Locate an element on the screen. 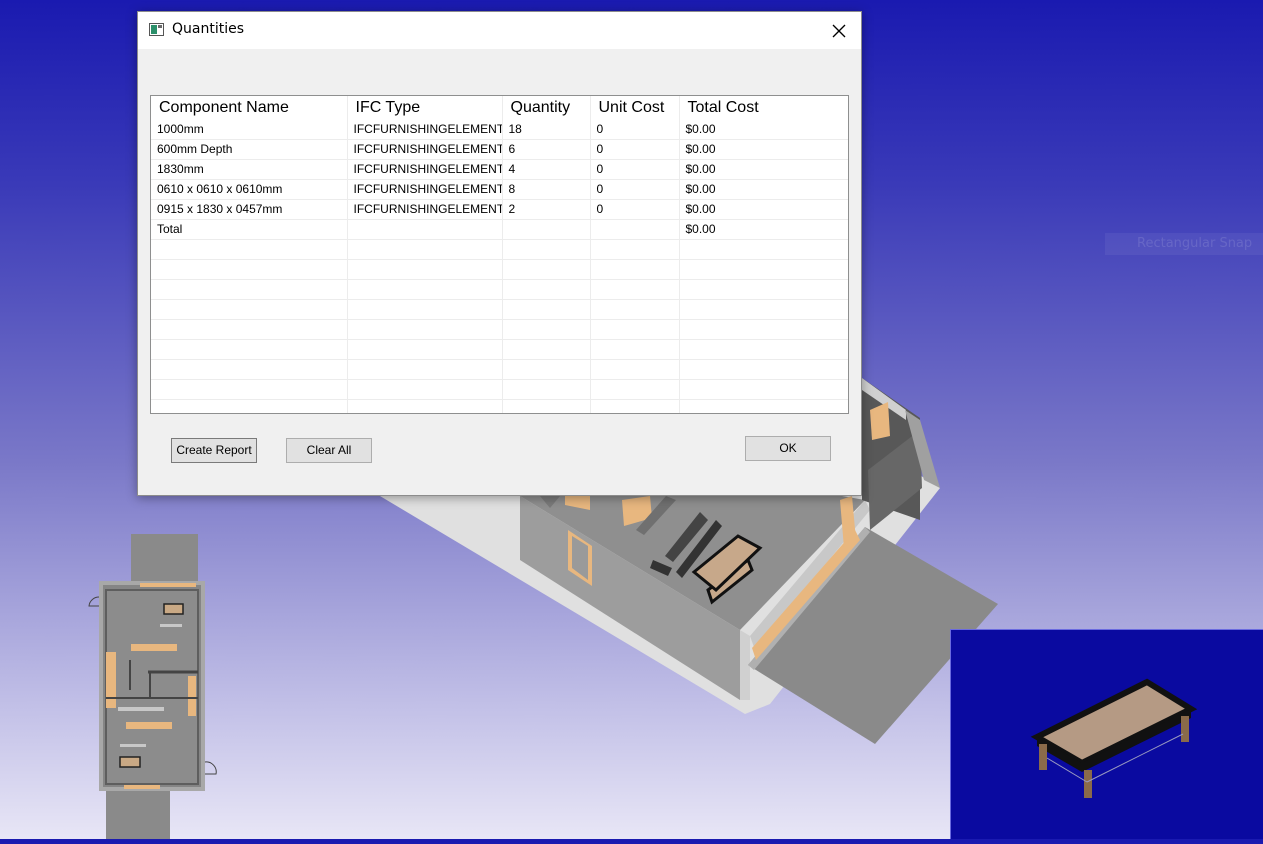 The height and width of the screenshot is (844, 1263). cell-quantity: 6 is located at coordinates (546, 149).